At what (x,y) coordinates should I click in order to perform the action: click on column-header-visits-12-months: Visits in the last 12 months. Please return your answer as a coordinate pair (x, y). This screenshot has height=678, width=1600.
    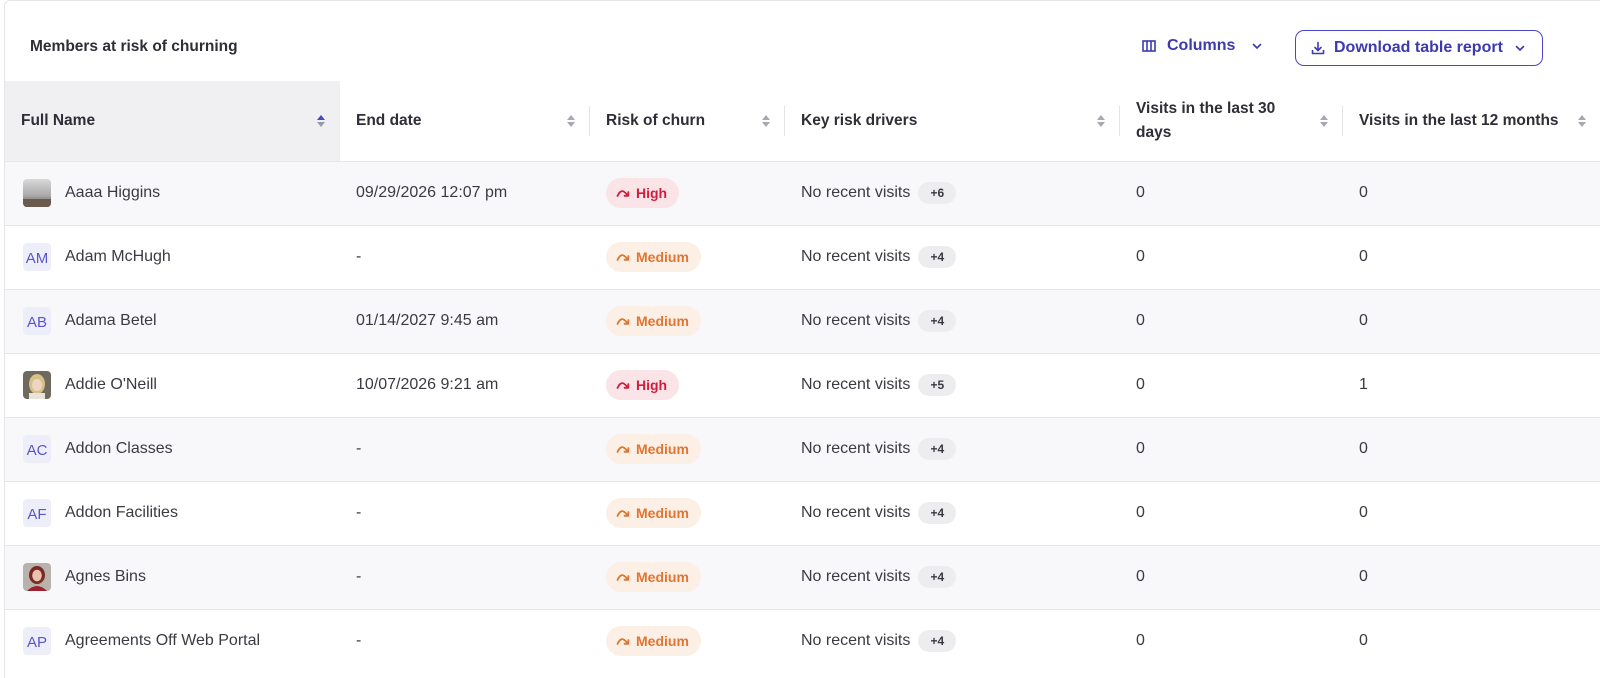
    Looking at the image, I should click on (1471, 121).